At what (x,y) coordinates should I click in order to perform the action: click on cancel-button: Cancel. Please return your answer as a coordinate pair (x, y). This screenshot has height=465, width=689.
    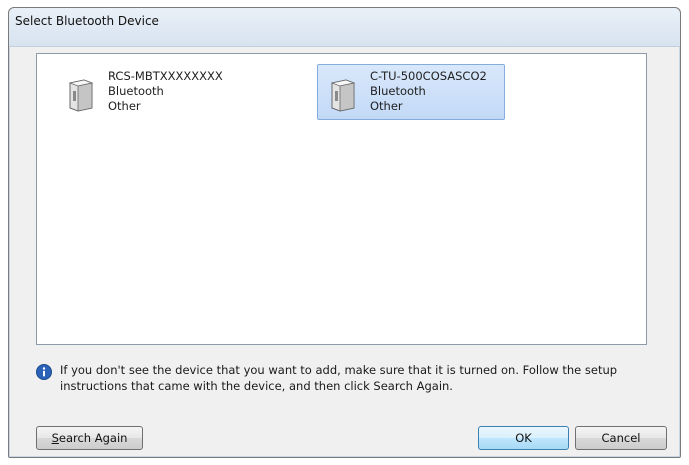
    Looking at the image, I should click on (621, 438).